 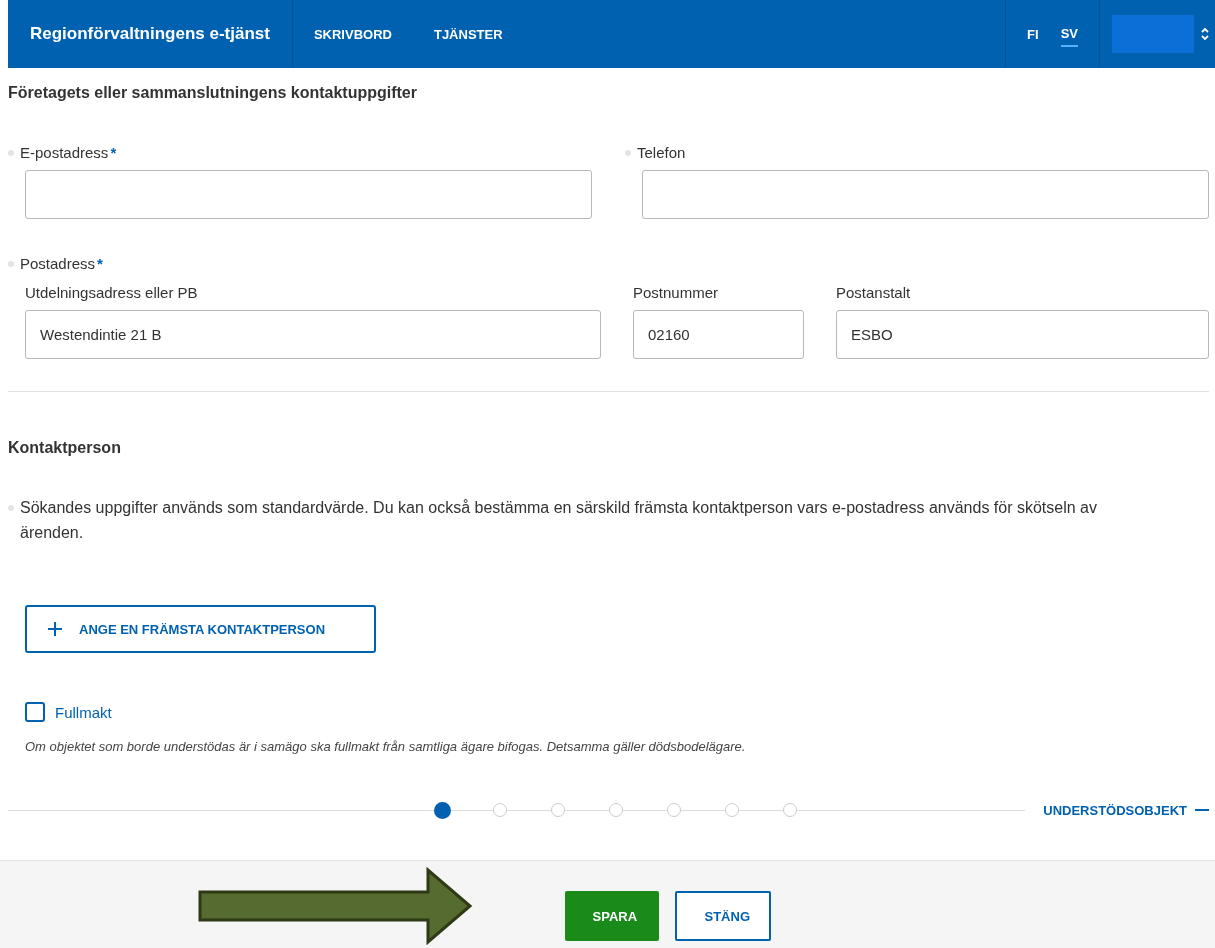 I want to click on next-step-link: UNDERSTÖDSOBJEKT, so click(x=1110, y=810).